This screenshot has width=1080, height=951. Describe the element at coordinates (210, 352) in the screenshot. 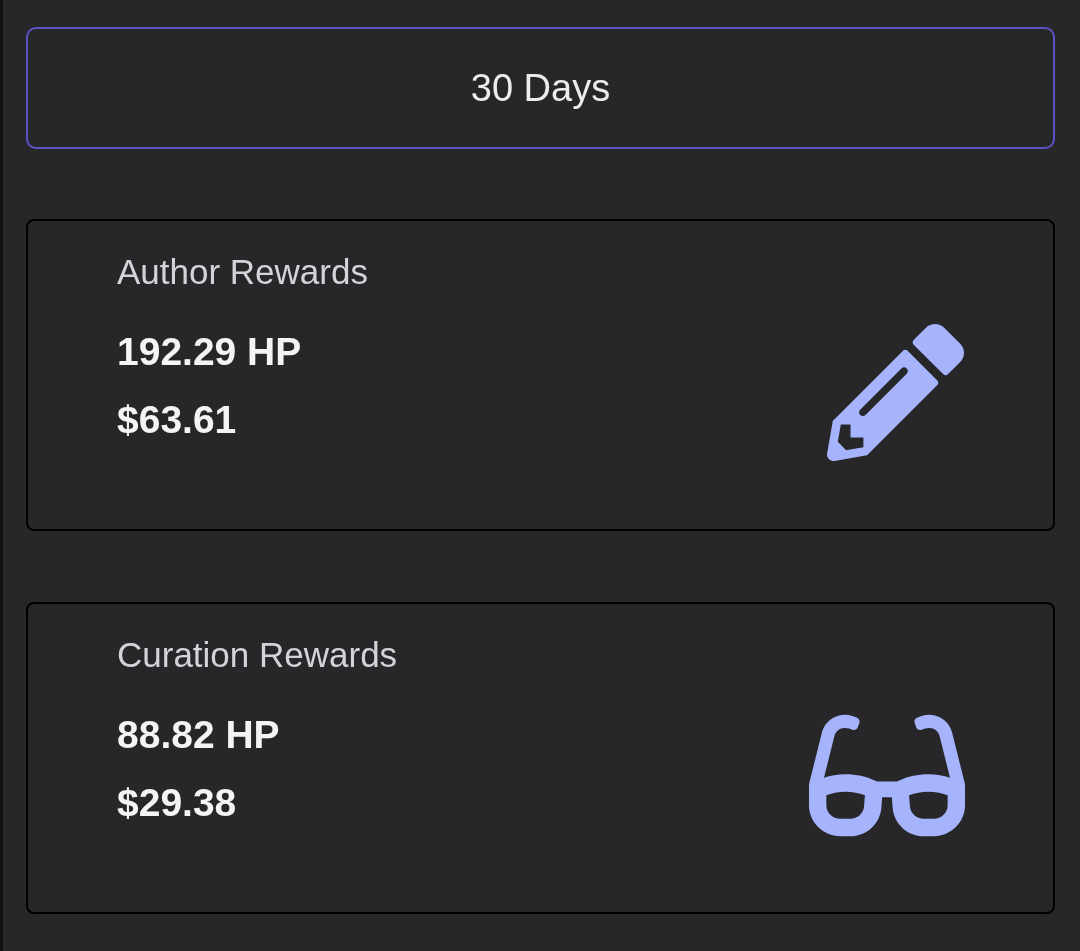

I see `hp-amount: 192.29 HP` at that location.